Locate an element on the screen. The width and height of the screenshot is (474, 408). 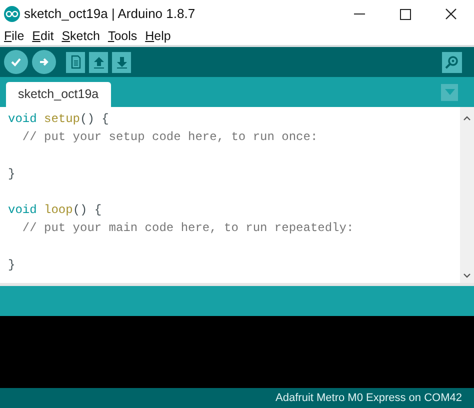
caret-icon is located at coordinates (449, 92).